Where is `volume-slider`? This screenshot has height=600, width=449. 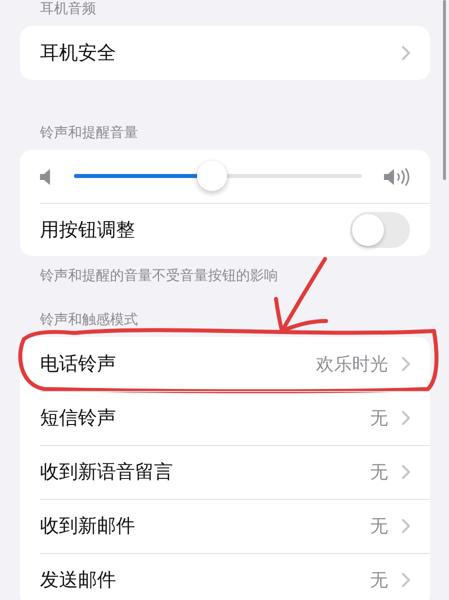 volume-slider is located at coordinates (218, 176).